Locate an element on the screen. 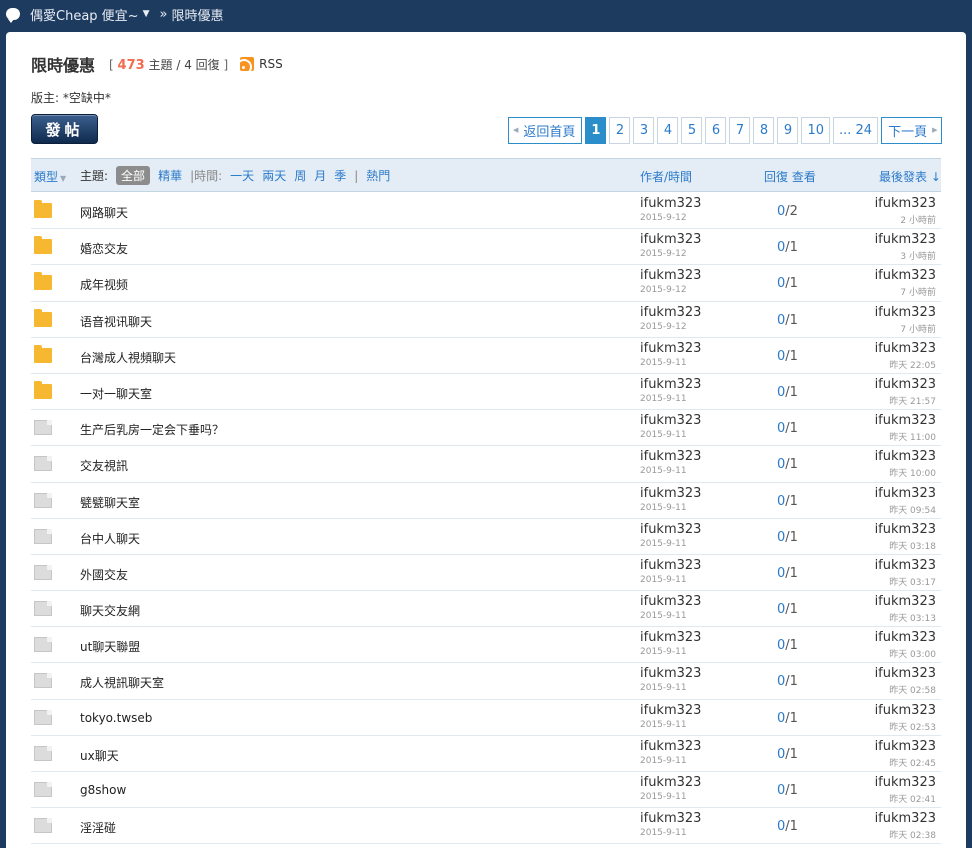 Image resolution: width=972 pixels, height=848 pixels. page-7: 7 is located at coordinates (740, 130).